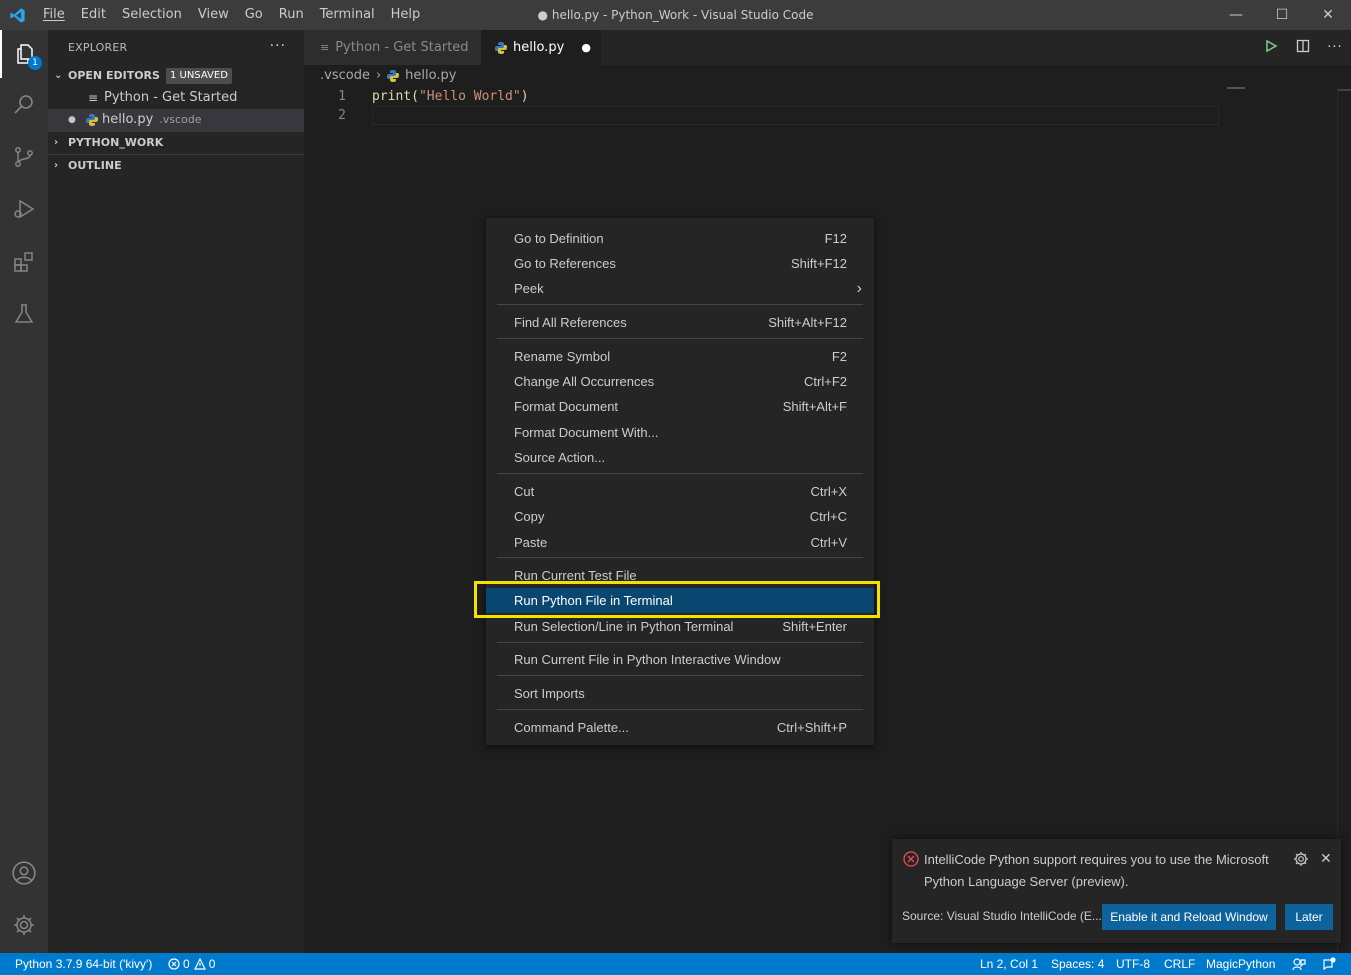 This screenshot has height=975, width=1351. What do you see at coordinates (680, 356) in the screenshot?
I see `menu-item-rename-symbol: Rename Symbol F2` at bounding box center [680, 356].